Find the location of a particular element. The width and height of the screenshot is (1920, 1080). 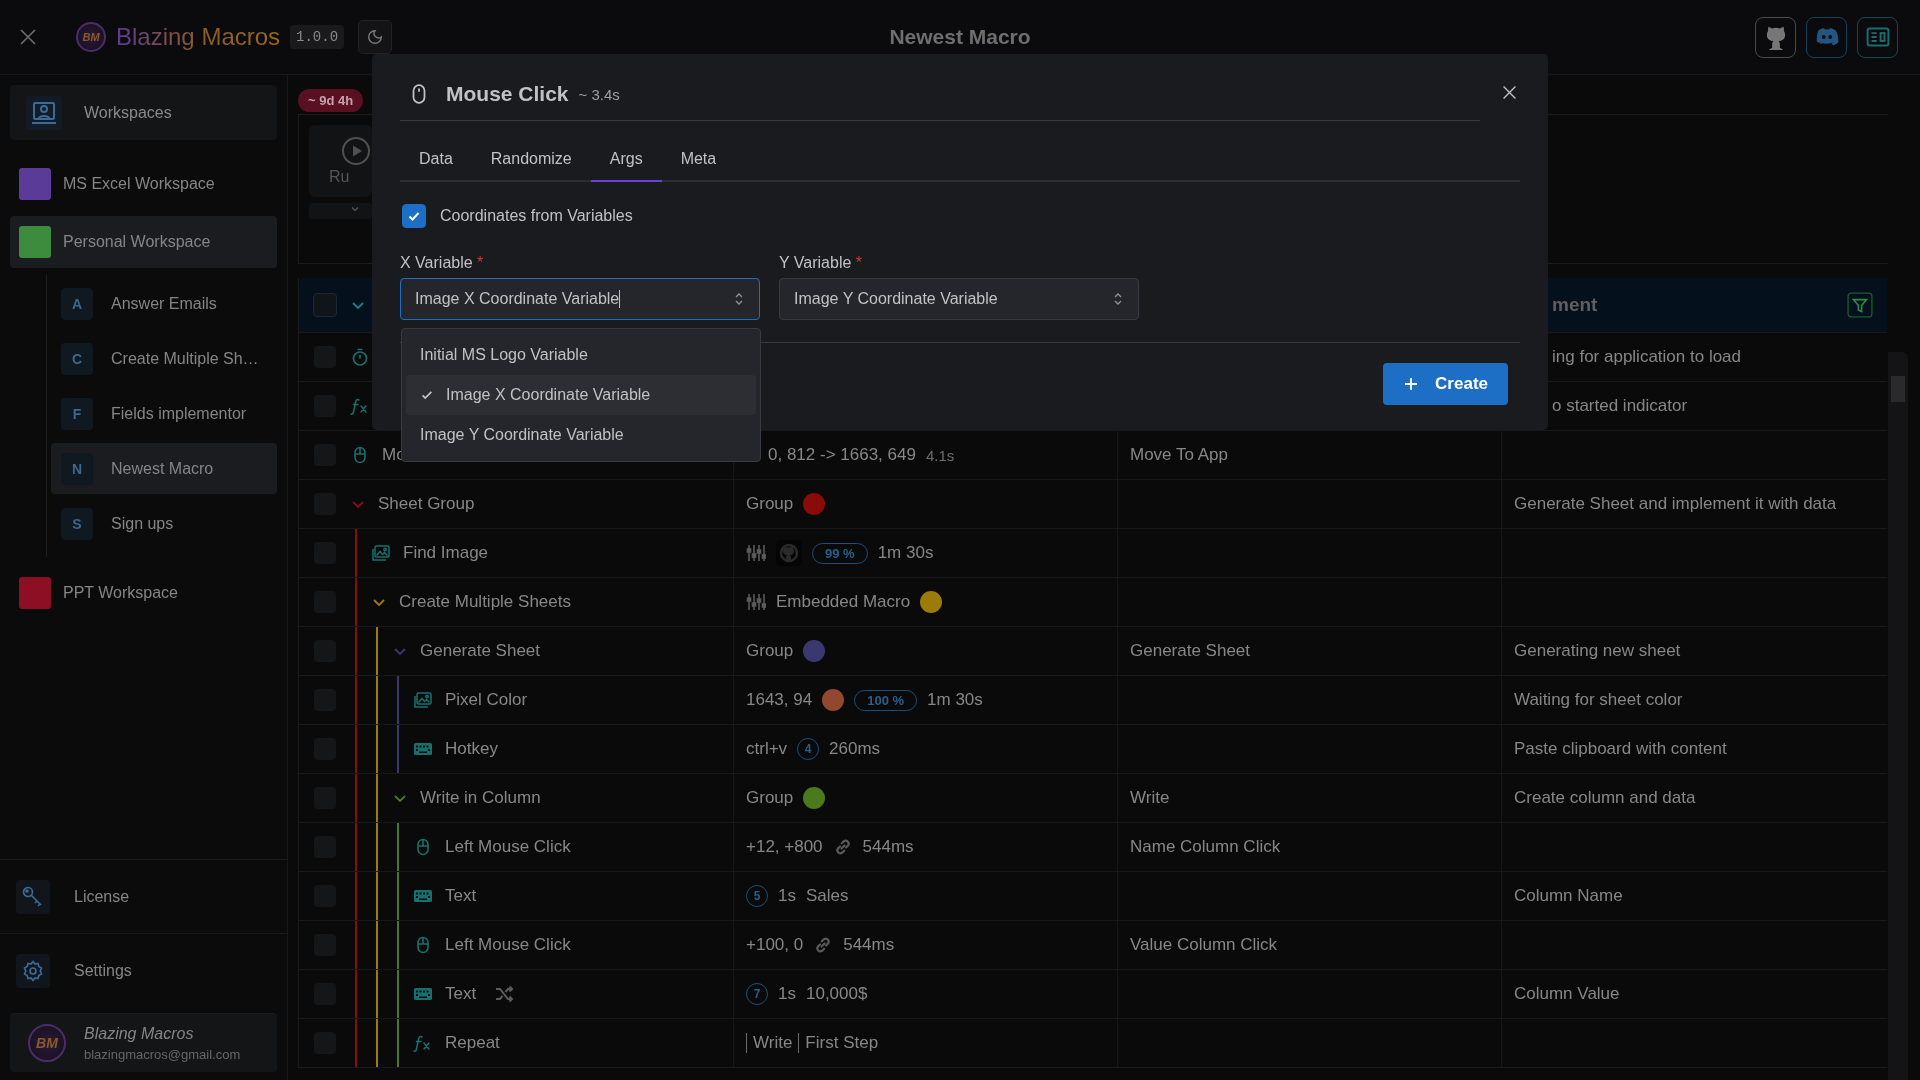

step-name: Hotkey is located at coordinates (471, 749).